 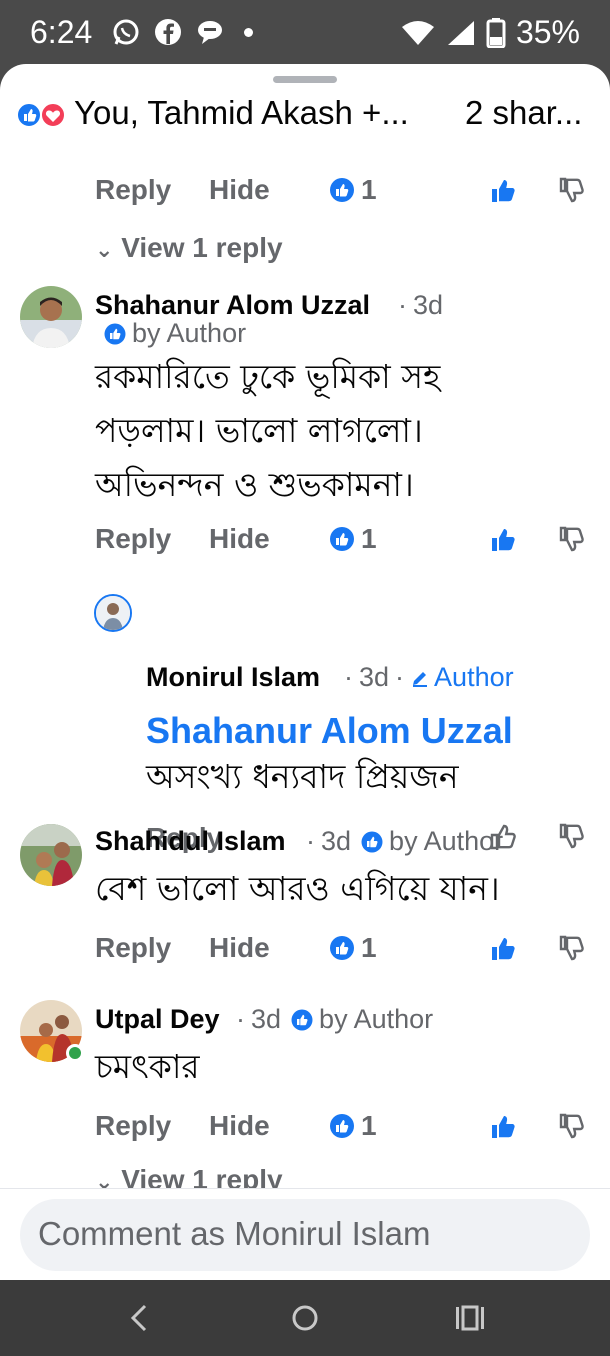 I want to click on reply-time: · 3d · Author, so click(x=429, y=677).